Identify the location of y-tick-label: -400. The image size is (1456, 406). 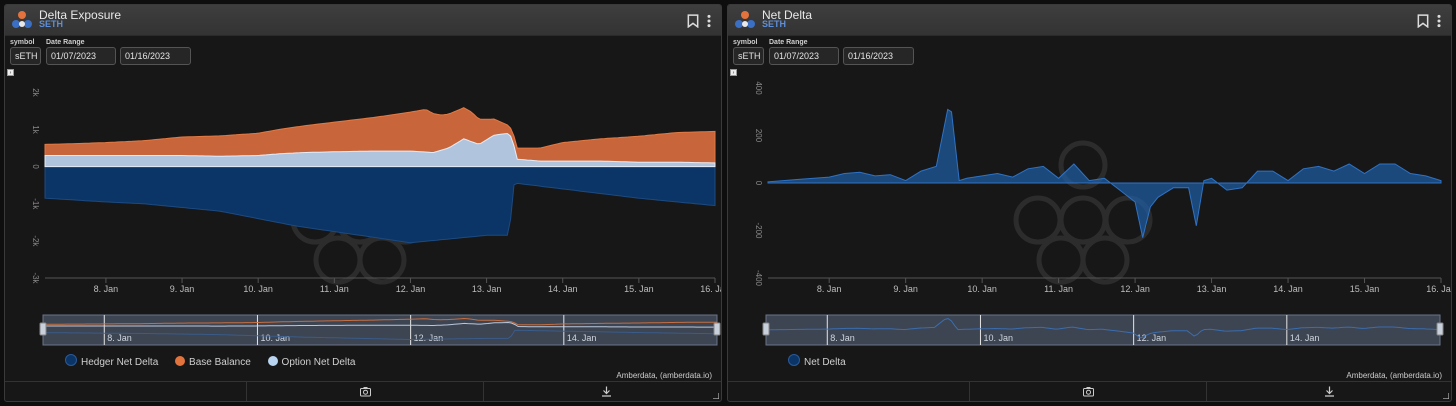
(758, 278).